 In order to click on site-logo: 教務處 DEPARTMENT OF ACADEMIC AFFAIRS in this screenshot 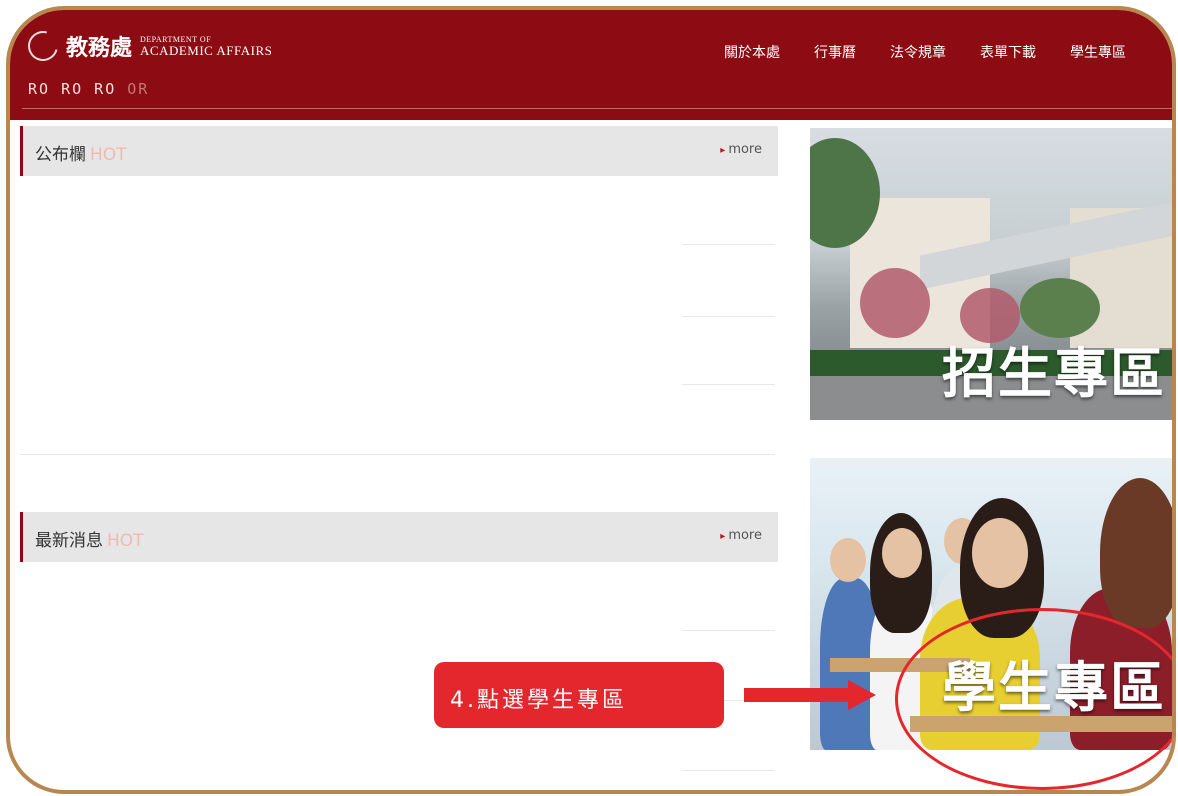, I will do `click(147, 46)`.